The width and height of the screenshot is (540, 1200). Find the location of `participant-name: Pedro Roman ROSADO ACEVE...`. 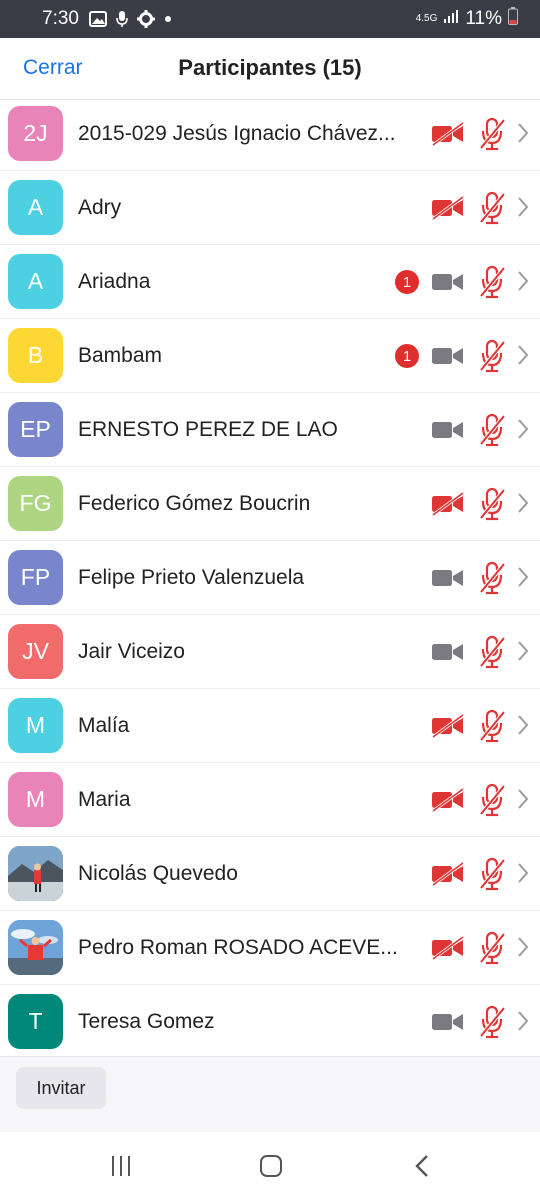

participant-name: Pedro Roman ROSADO ACEVE... is located at coordinates (238, 947).